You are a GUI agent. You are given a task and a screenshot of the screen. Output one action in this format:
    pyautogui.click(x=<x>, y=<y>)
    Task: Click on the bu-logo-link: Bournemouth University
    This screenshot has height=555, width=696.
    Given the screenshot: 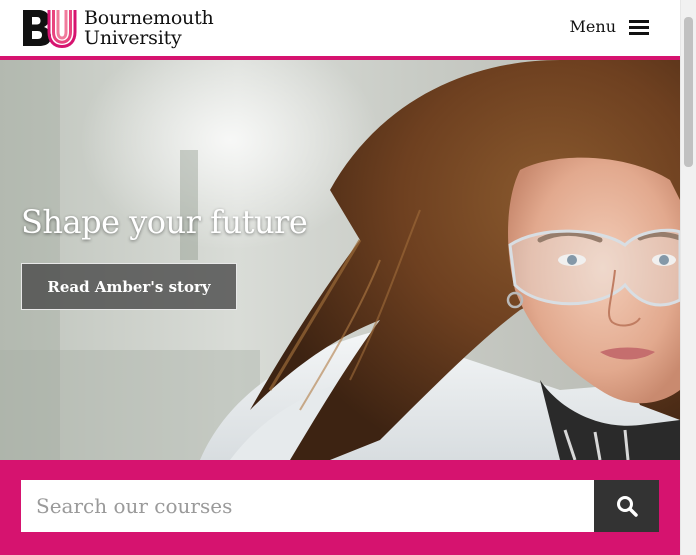 What is the action you would take?
    pyautogui.click(x=117, y=28)
    